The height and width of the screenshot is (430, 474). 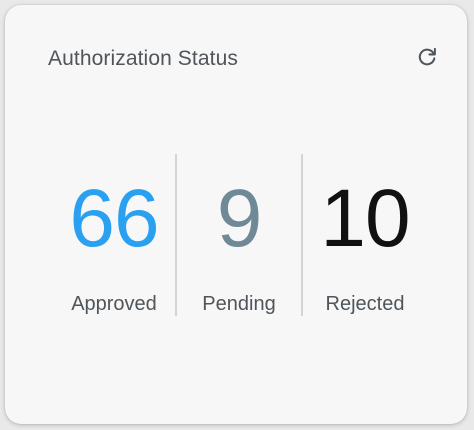 What do you see at coordinates (114, 218) in the screenshot?
I see `approved-count: 66` at bounding box center [114, 218].